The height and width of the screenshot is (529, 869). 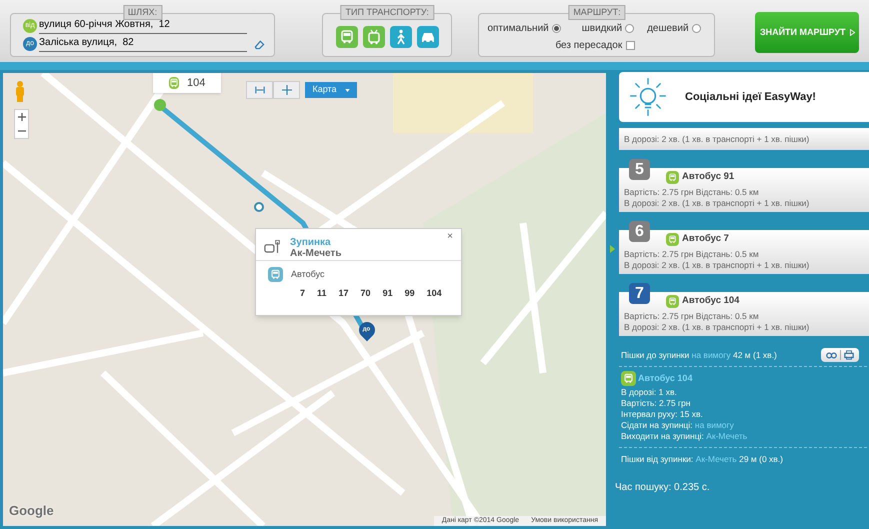 What do you see at coordinates (639, 231) in the screenshot?
I see `result-number: 6` at bounding box center [639, 231].